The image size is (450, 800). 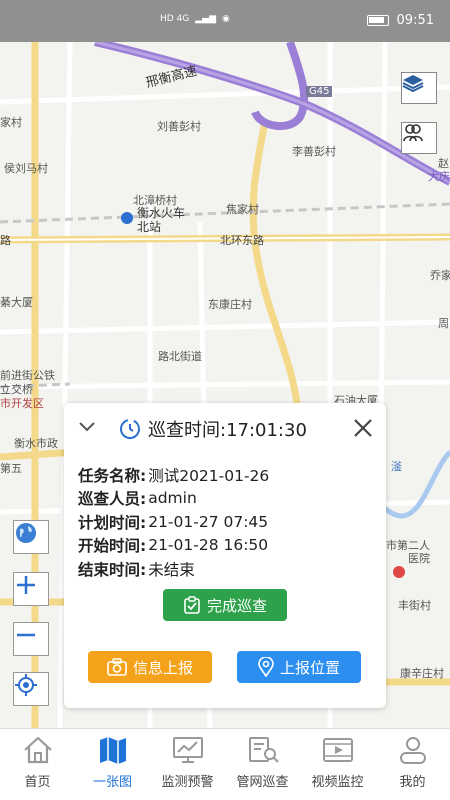 I want to click on info-key: 巡查人员:, so click(x=112, y=499).